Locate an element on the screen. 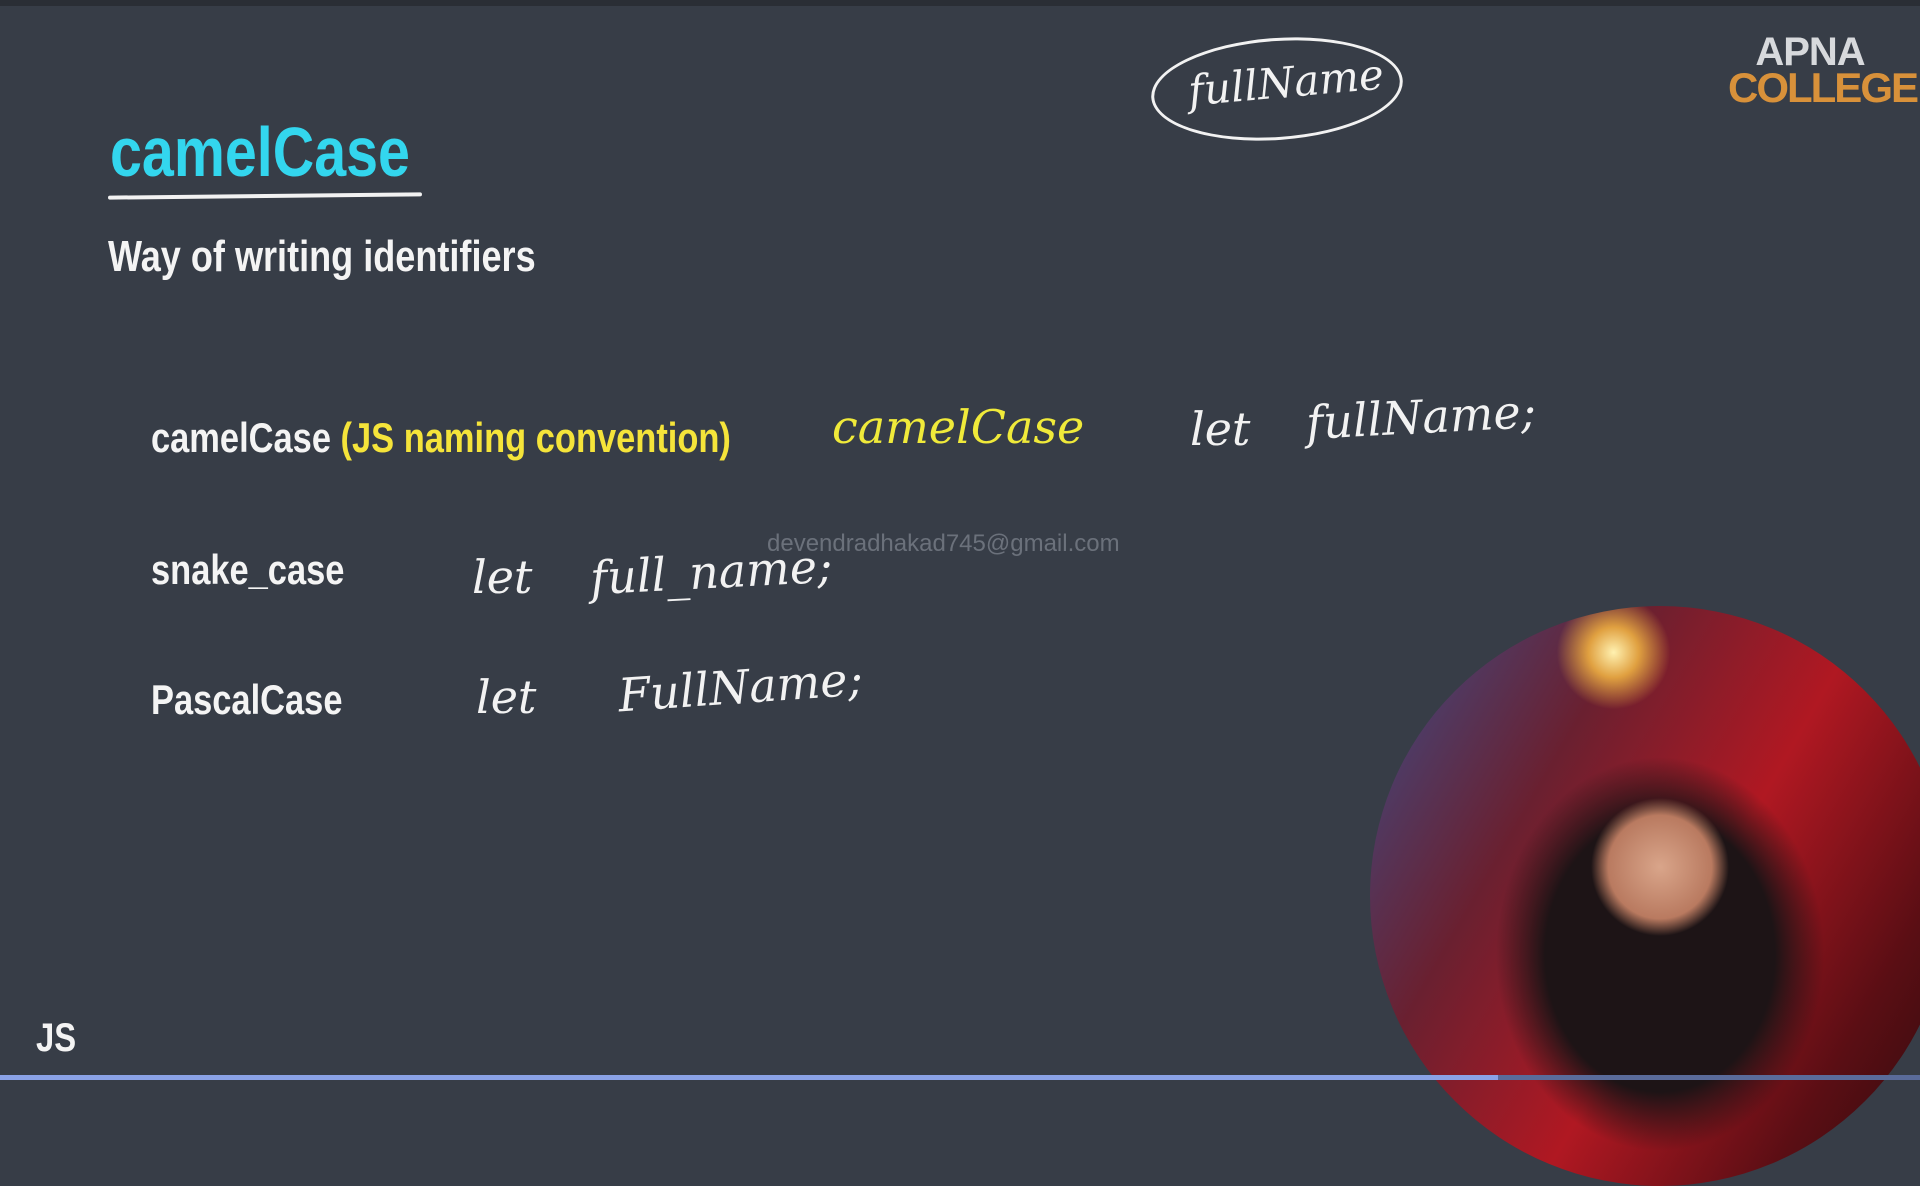 This screenshot has height=1186, width=1920. pascalcase-row: PascalCase is located at coordinates (247, 699).